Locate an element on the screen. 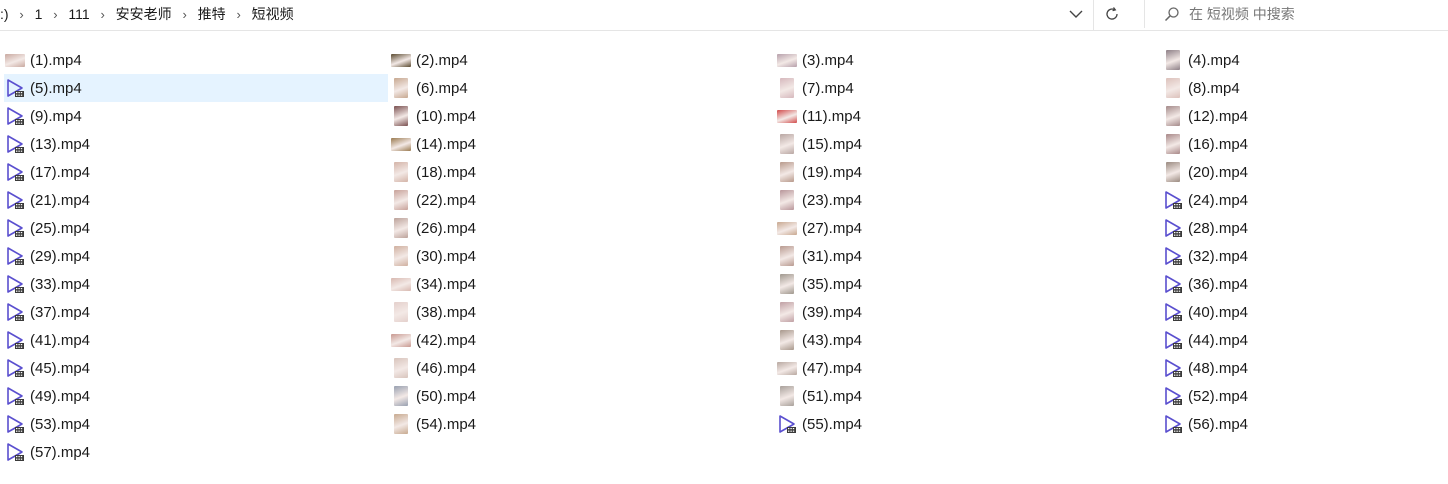 The height and width of the screenshot is (484, 1448). file-item: (12).mp4 is located at coordinates (1305, 116).